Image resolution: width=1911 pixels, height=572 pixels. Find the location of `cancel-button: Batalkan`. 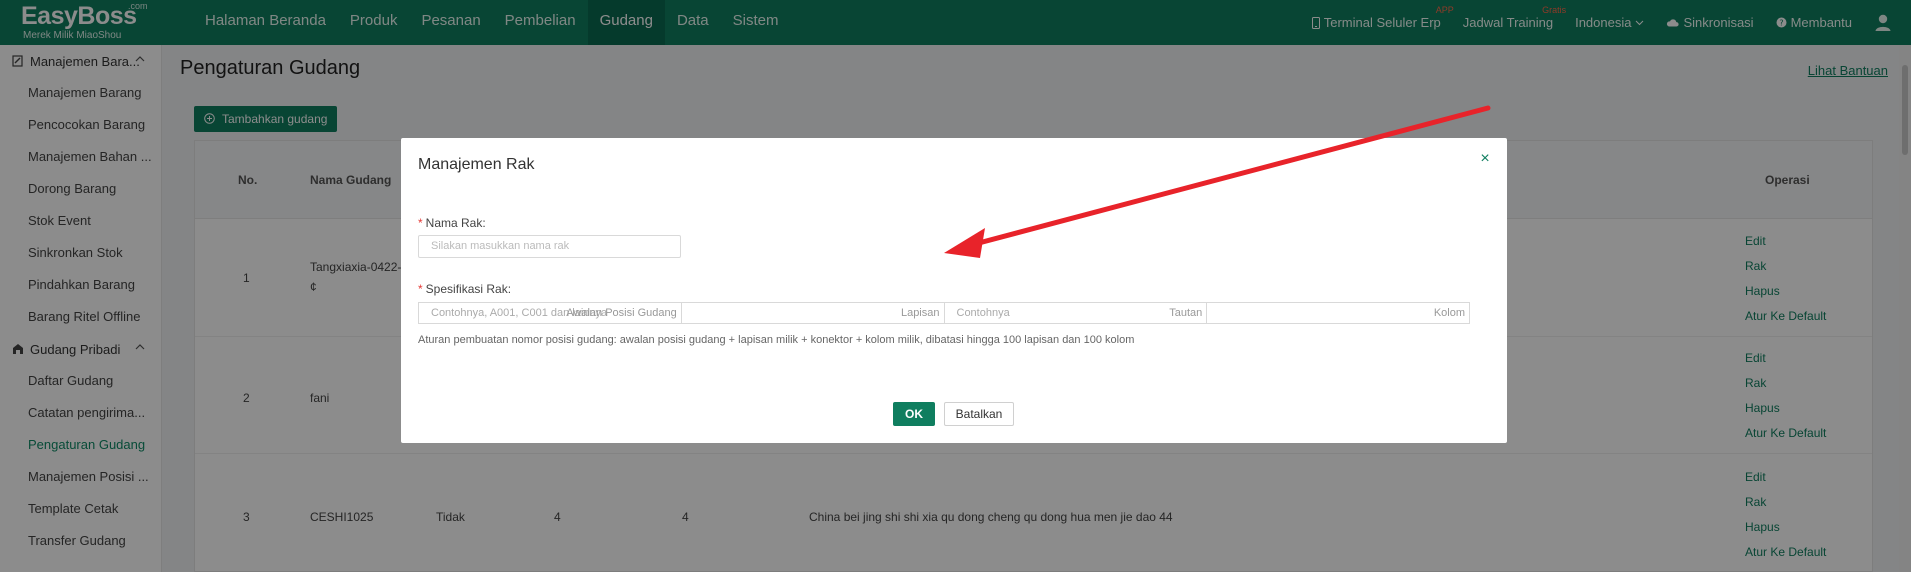

cancel-button: Batalkan is located at coordinates (979, 414).